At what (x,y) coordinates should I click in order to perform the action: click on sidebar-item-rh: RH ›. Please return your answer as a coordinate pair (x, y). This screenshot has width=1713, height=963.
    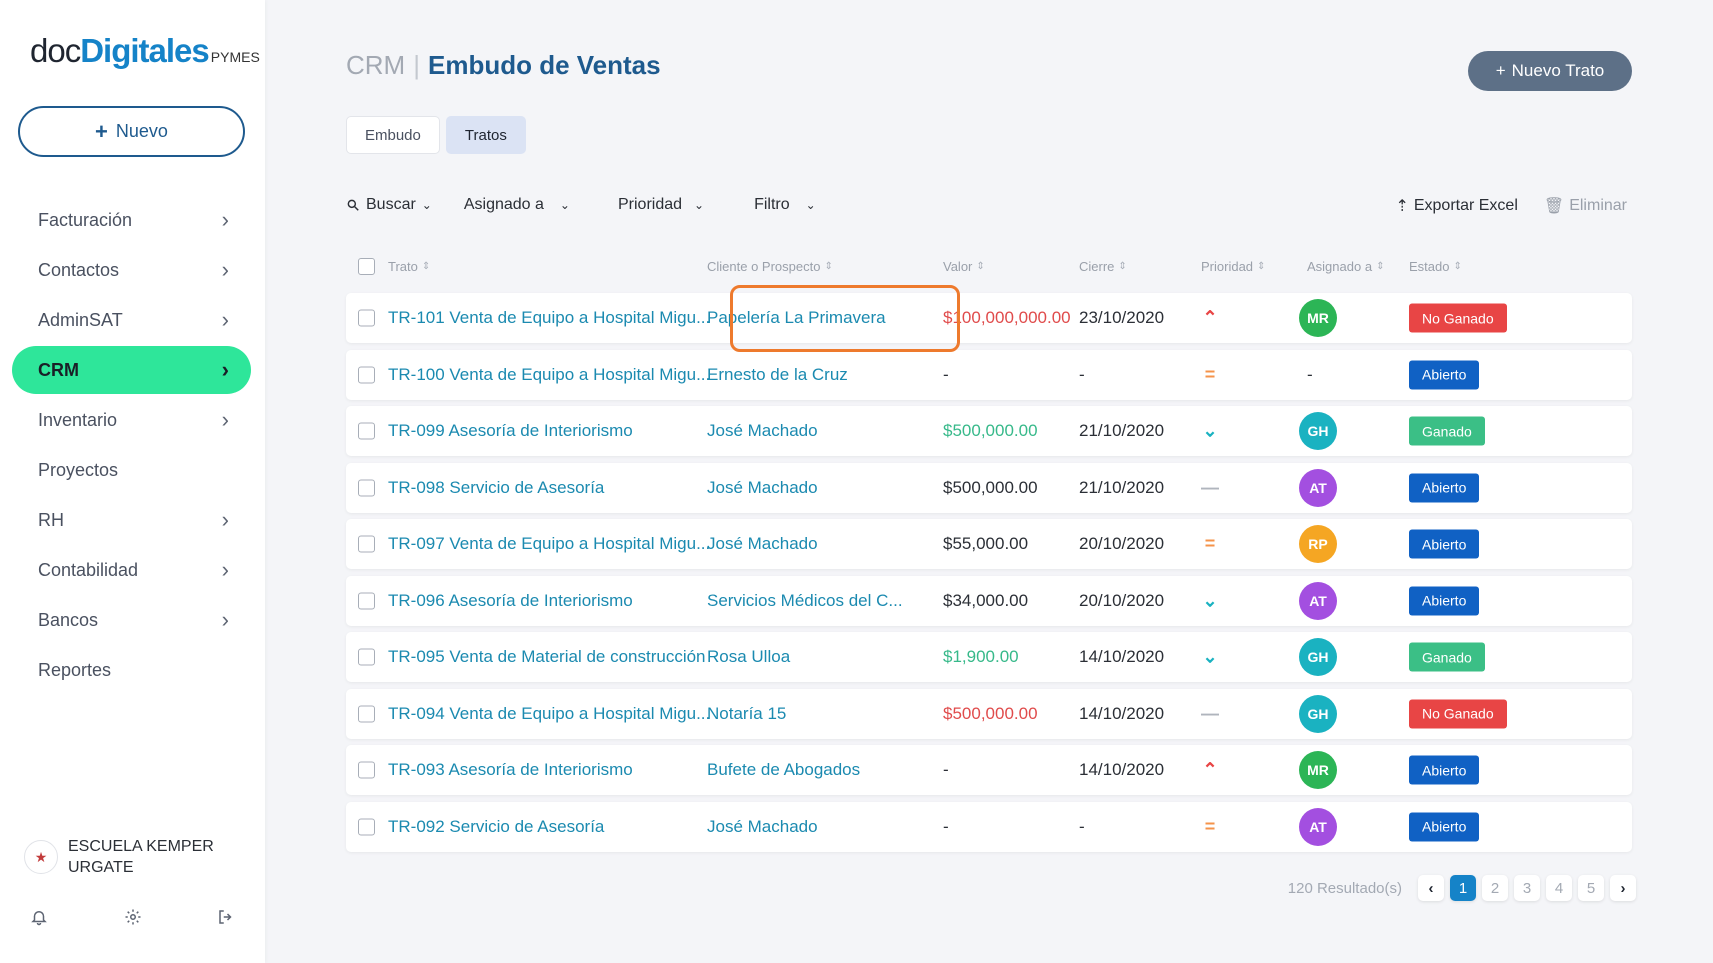
    Looking at the image, I should click on (131, 520).